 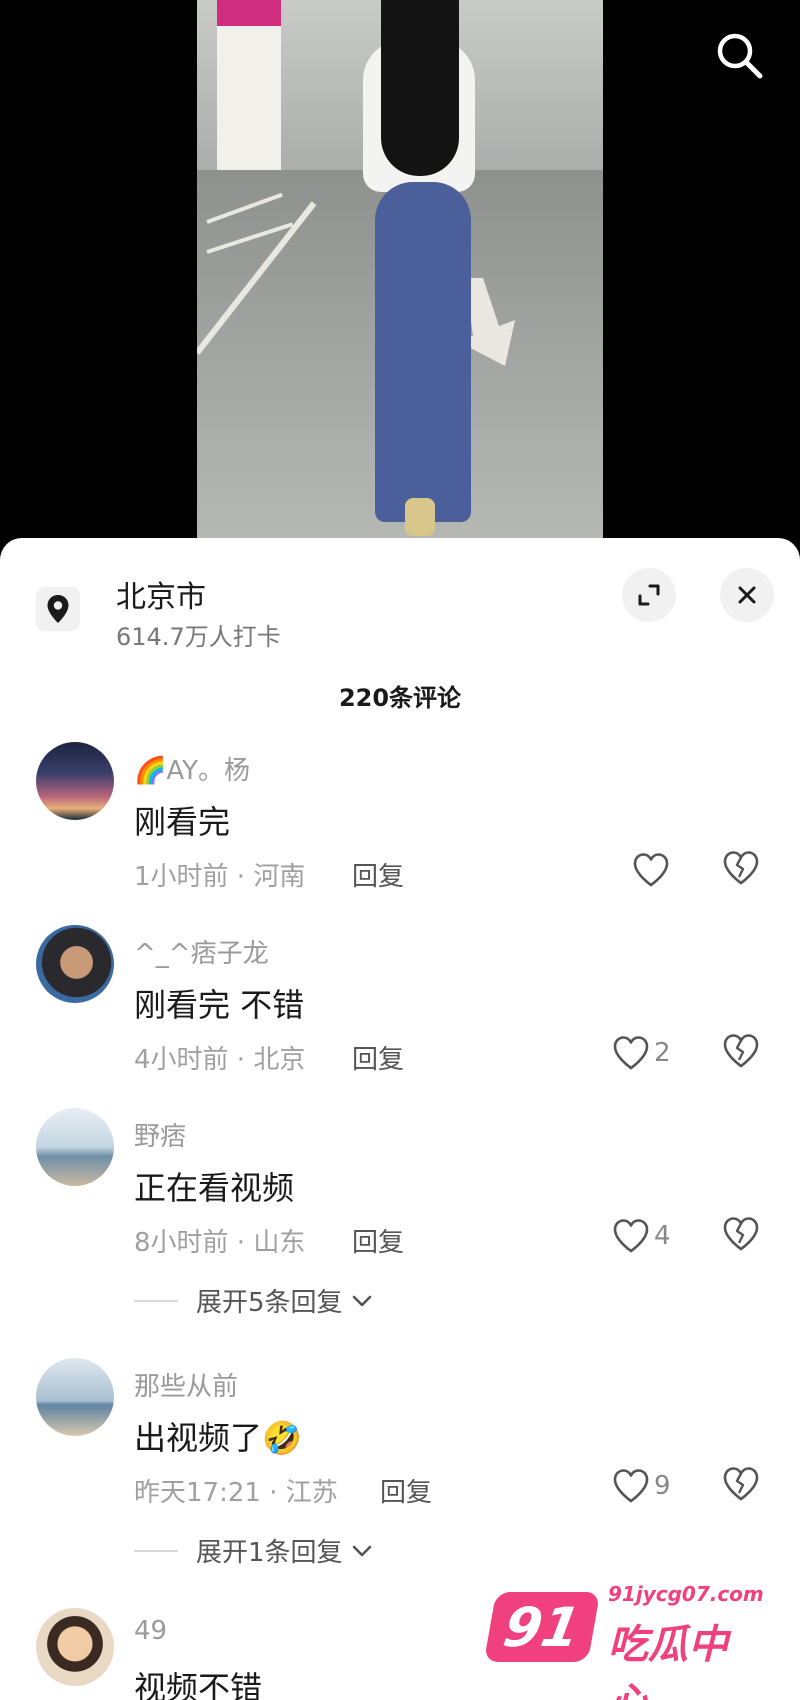 I want to click on location-row: 北京市 614.7万人打卡, so click(x=400, y=594).